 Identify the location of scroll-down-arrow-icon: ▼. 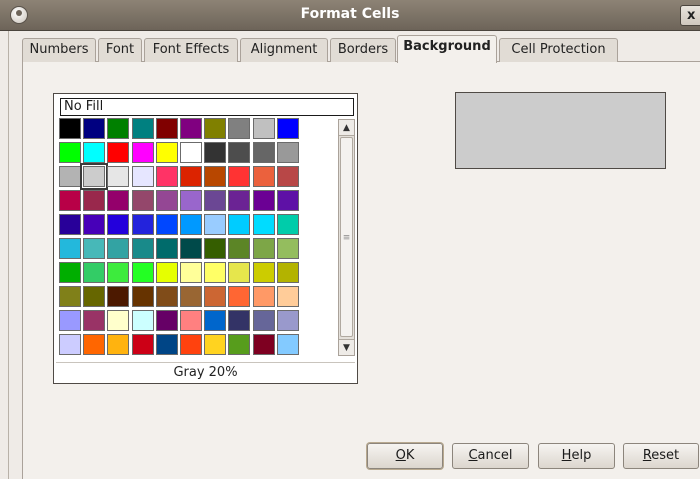
(346, 347).